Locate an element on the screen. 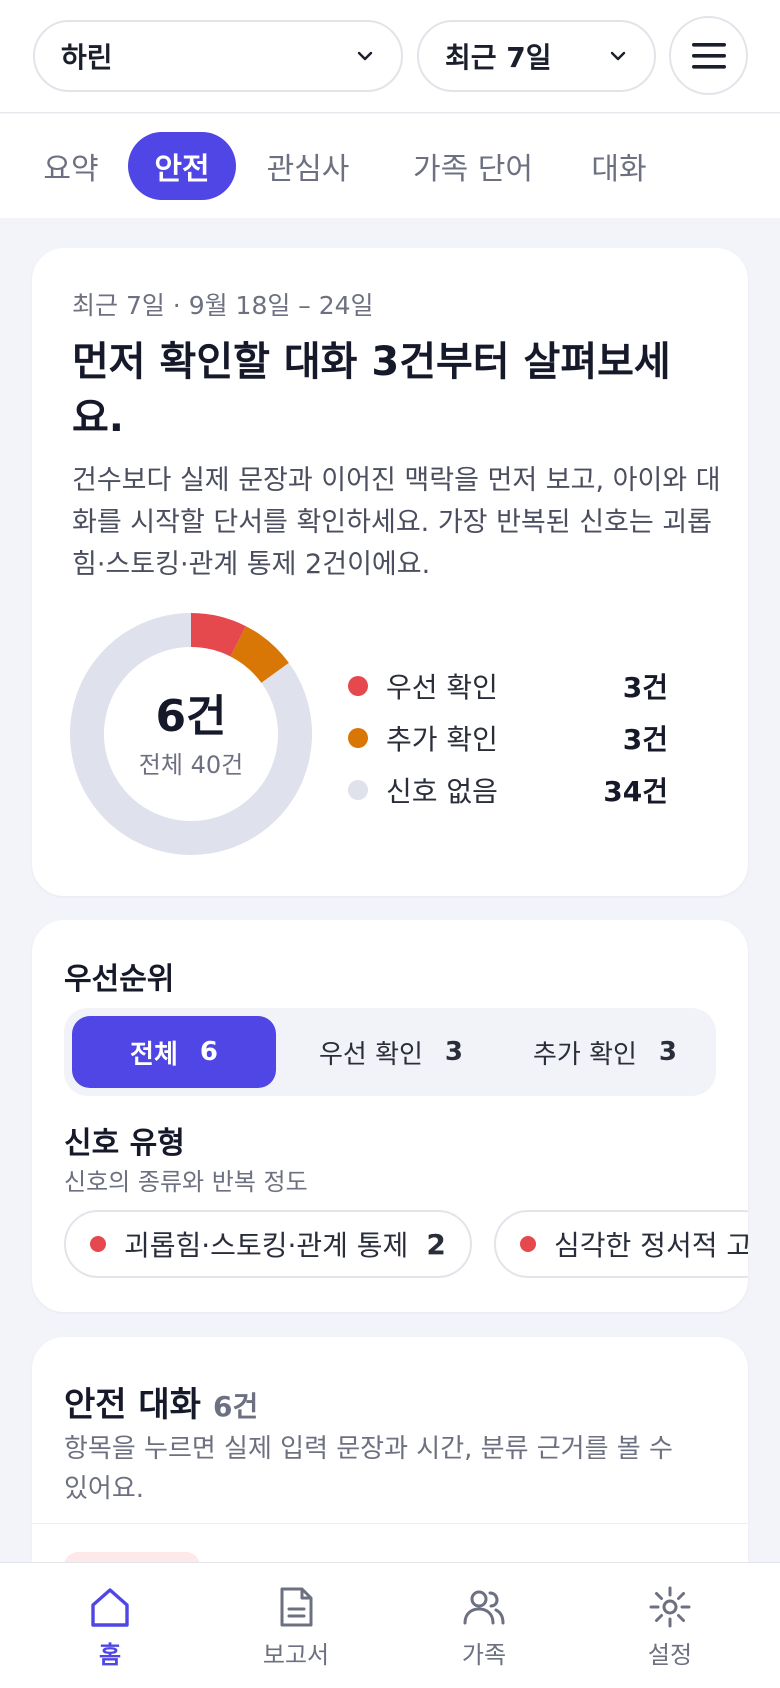 The image size is (780, 1688). menu-button is located at coordinates (708, 55).